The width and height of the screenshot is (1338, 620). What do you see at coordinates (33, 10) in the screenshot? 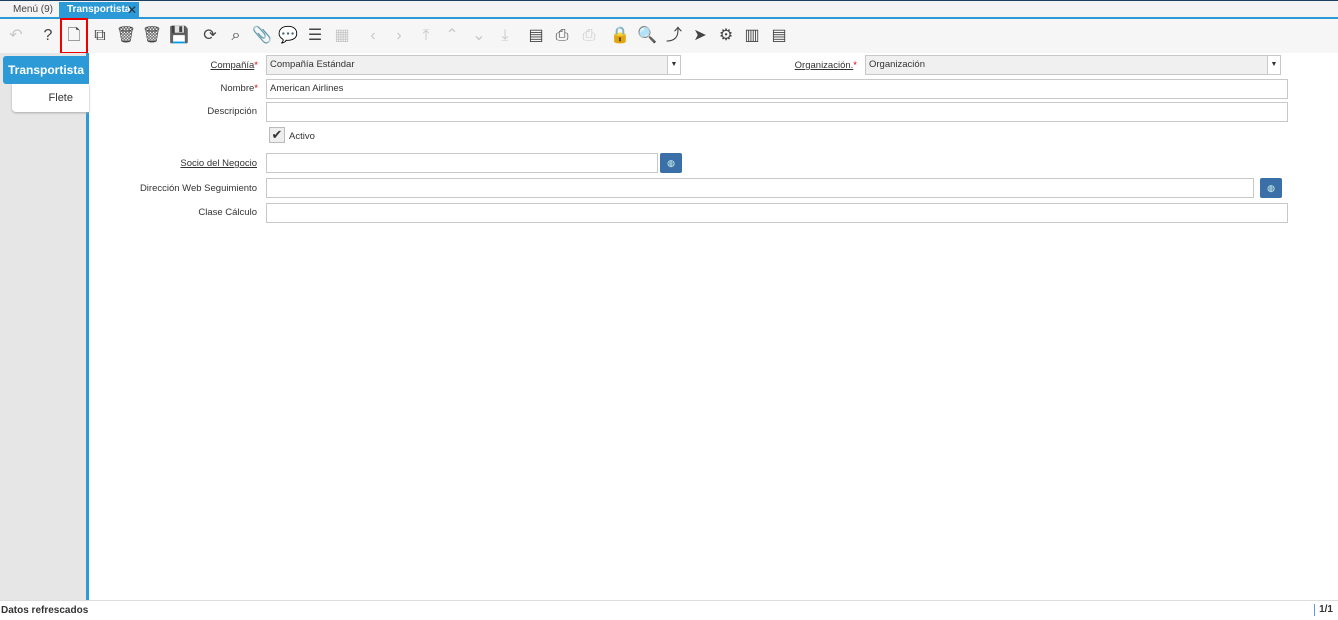
I see `tab-menu: Menú (9)` at bounding box center [33, 10].